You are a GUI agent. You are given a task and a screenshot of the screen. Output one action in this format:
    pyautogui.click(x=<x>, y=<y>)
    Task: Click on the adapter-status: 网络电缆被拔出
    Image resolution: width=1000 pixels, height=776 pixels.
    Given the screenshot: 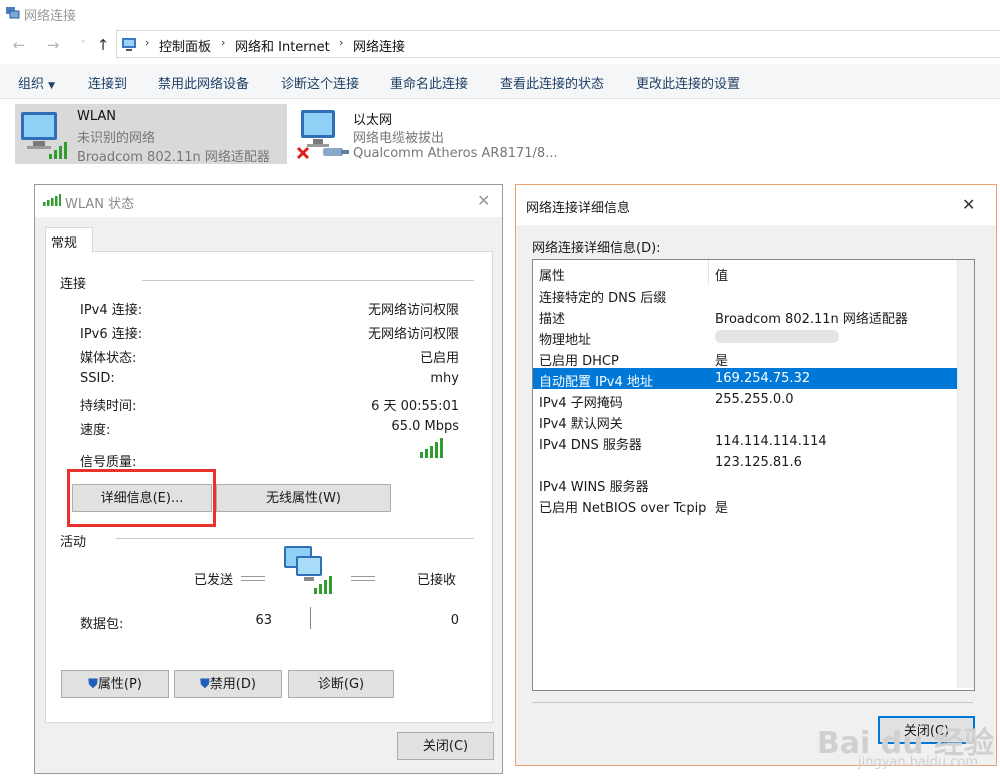 What is the action you would take?
    pyautogui.click(x=399, y=138)
    